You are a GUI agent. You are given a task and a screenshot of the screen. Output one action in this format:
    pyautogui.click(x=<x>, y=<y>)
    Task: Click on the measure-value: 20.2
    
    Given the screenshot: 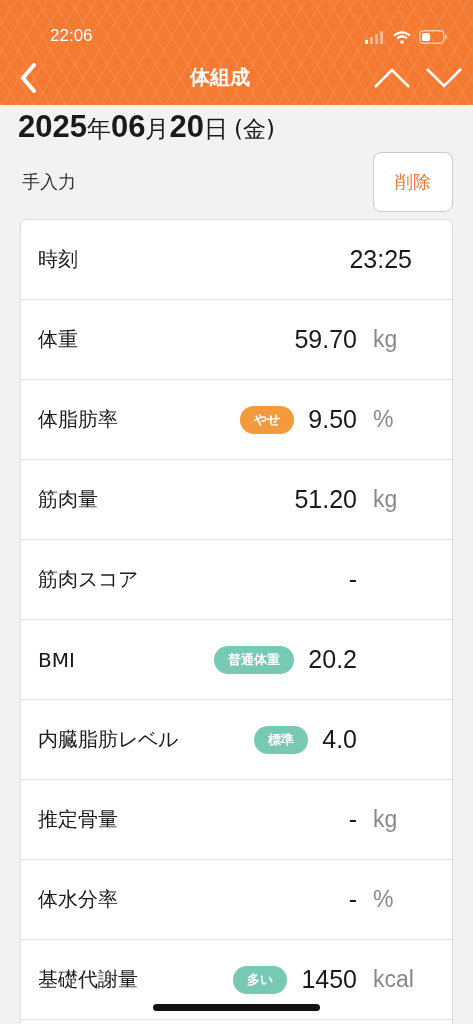 What is the action you would take?
    pyautogui.click(x=332, y=659)
    